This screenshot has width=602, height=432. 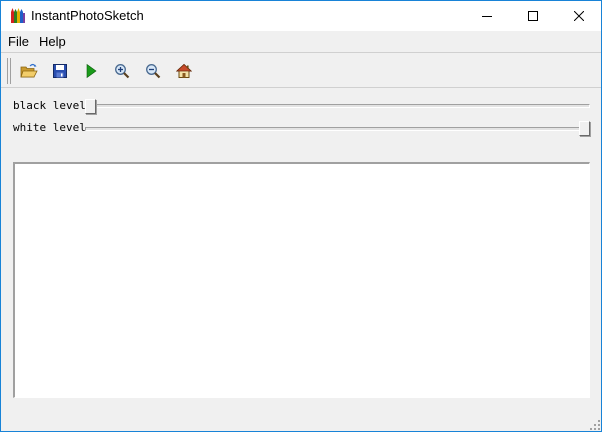 What do you see at coordinates (90, 106) in the screenshot?
I see `black-level-slider-thumb` at bounding box center [90, 106].